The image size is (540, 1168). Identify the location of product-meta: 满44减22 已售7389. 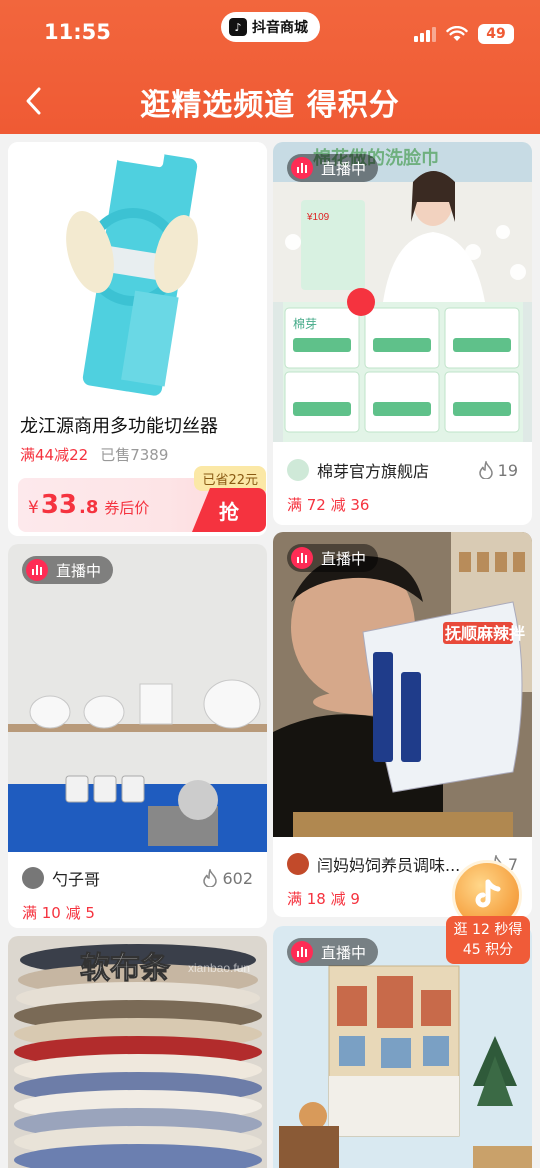
(94, 454).